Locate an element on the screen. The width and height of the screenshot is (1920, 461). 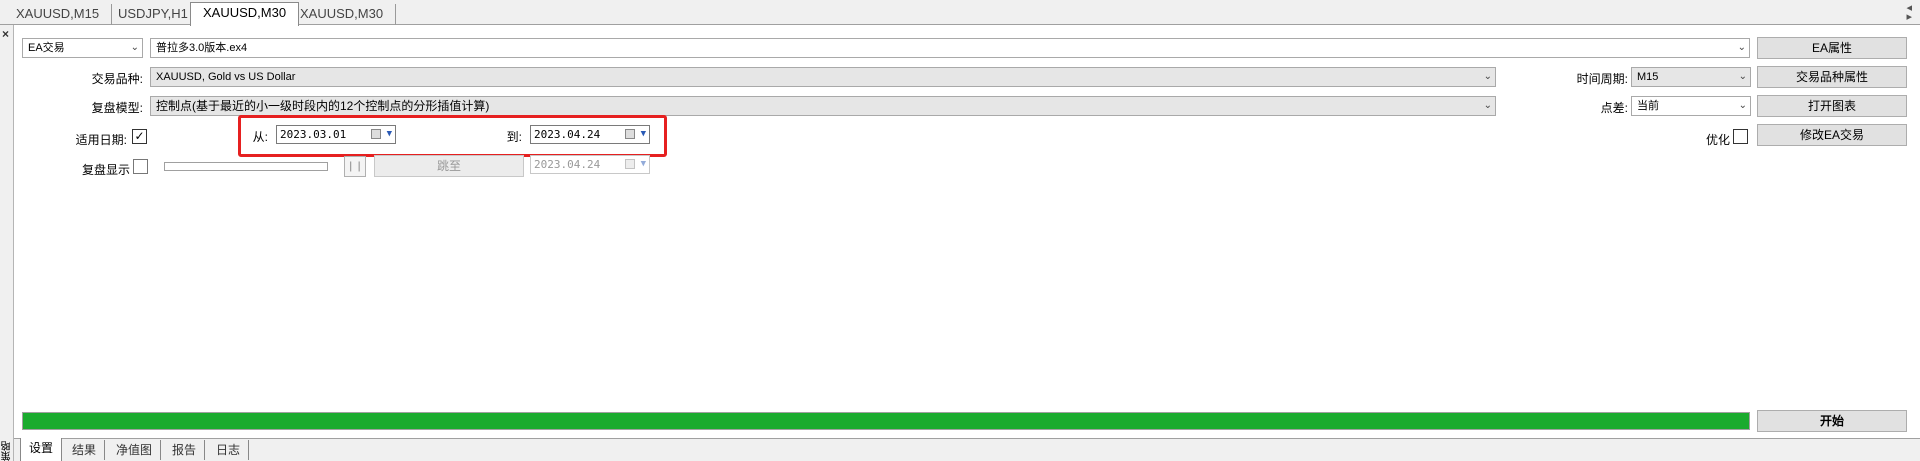
timeframe-select: M15 ⌄ is located at coordinates (1691, 77).